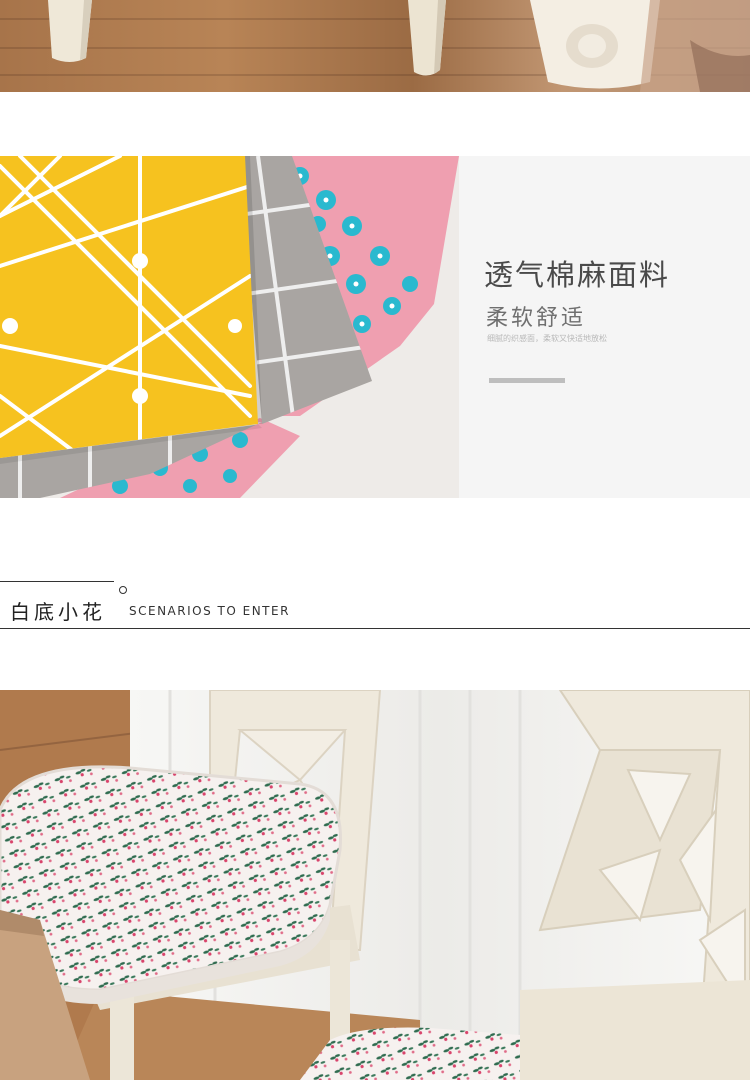  I want to click on fabric-feature-title: 透气棉麻面料, so click(577, 275).